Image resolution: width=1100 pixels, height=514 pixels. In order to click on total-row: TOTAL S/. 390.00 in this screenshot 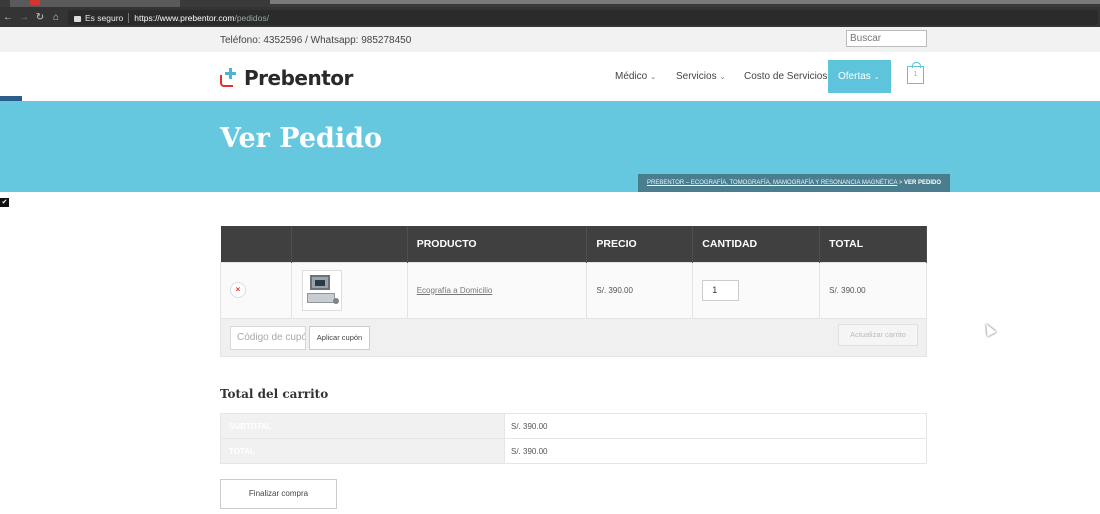, I will do `click(573, 451)`.